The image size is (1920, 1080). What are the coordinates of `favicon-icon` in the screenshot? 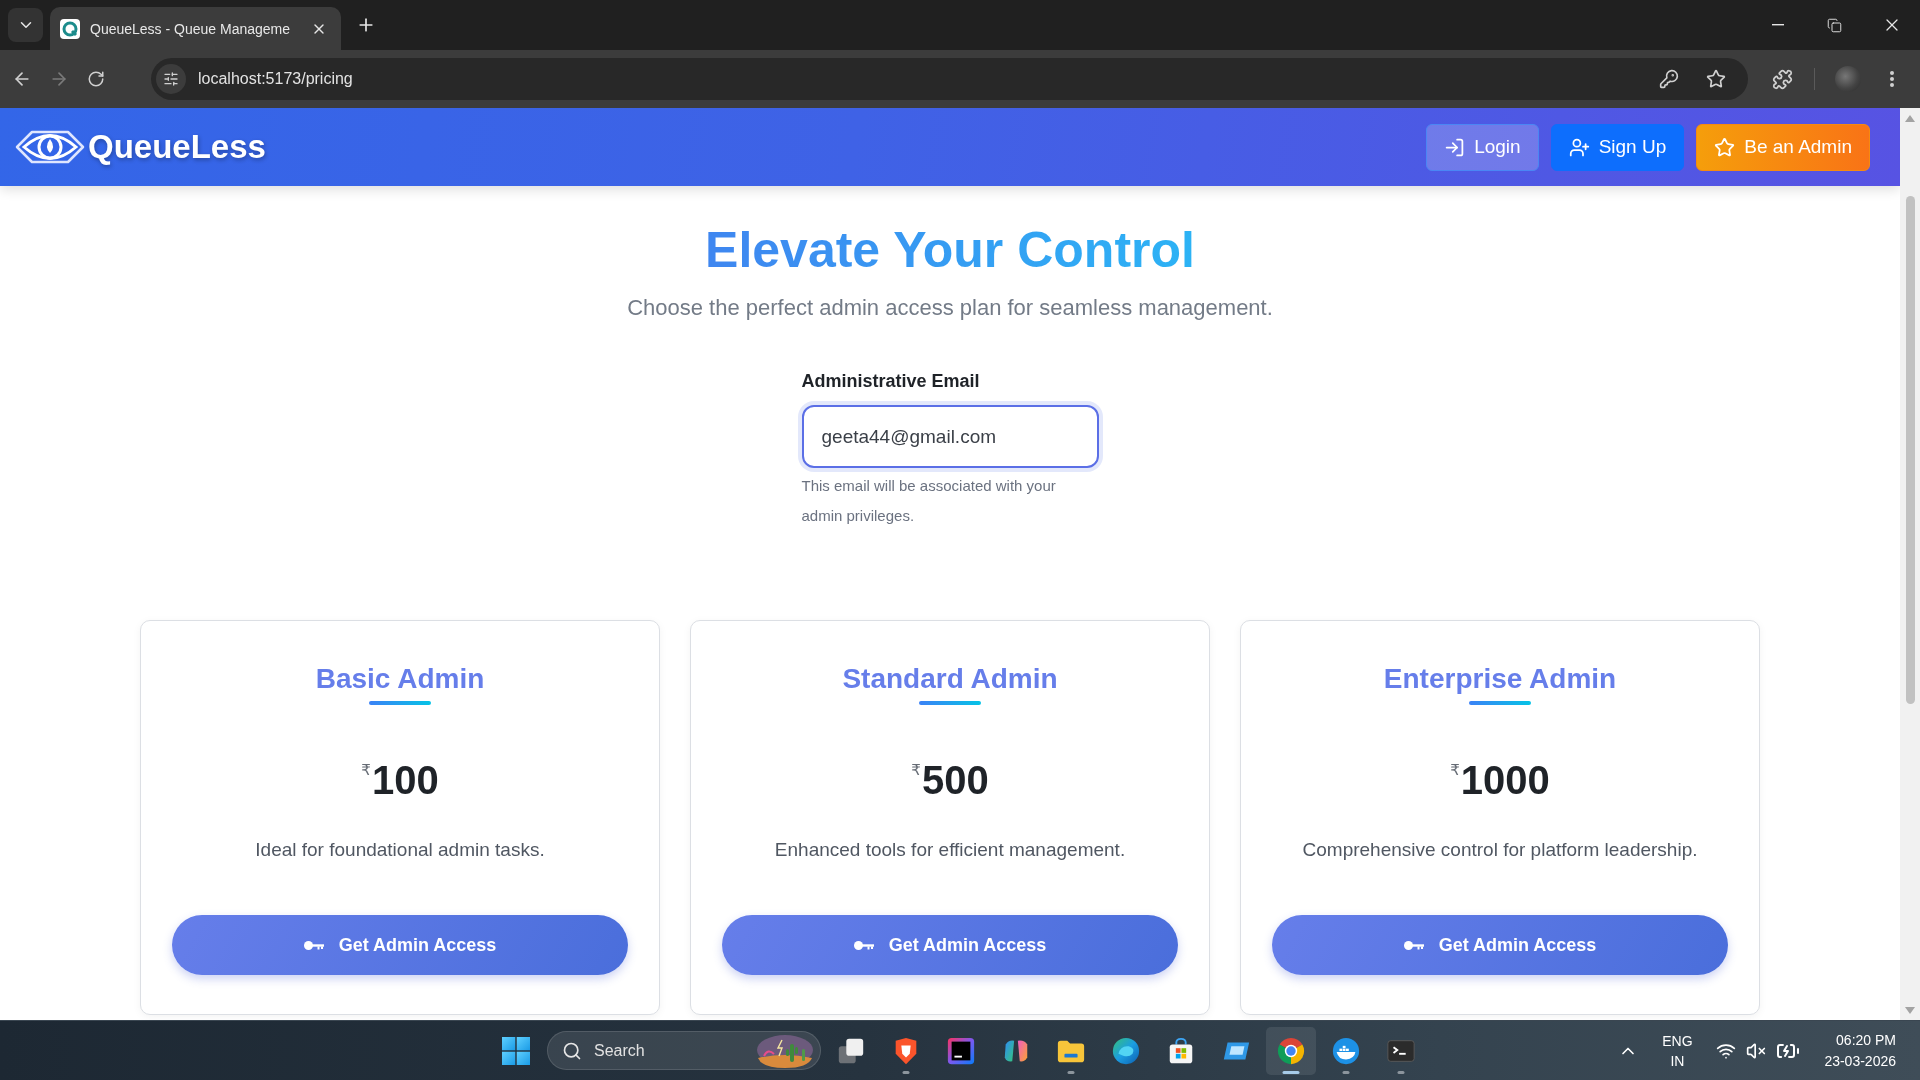 It's located at (70, 28).